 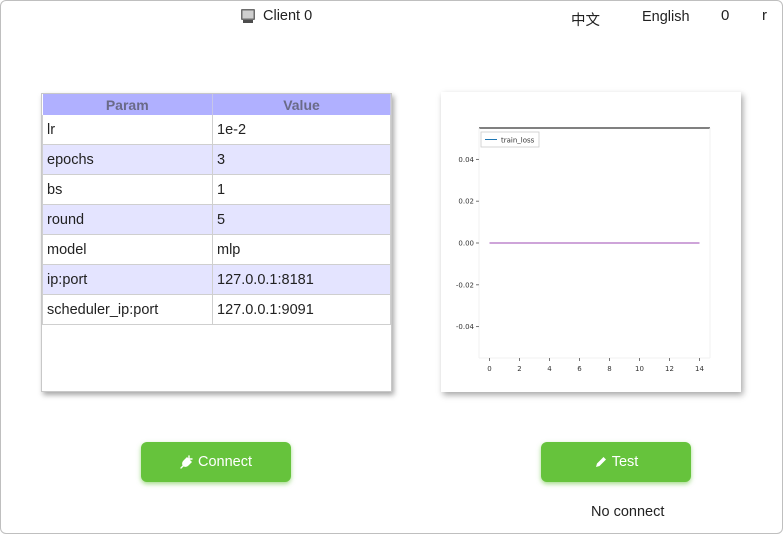 I want to click on param-name-cell: scheduler_ip:port, so click(x=127, y=309).